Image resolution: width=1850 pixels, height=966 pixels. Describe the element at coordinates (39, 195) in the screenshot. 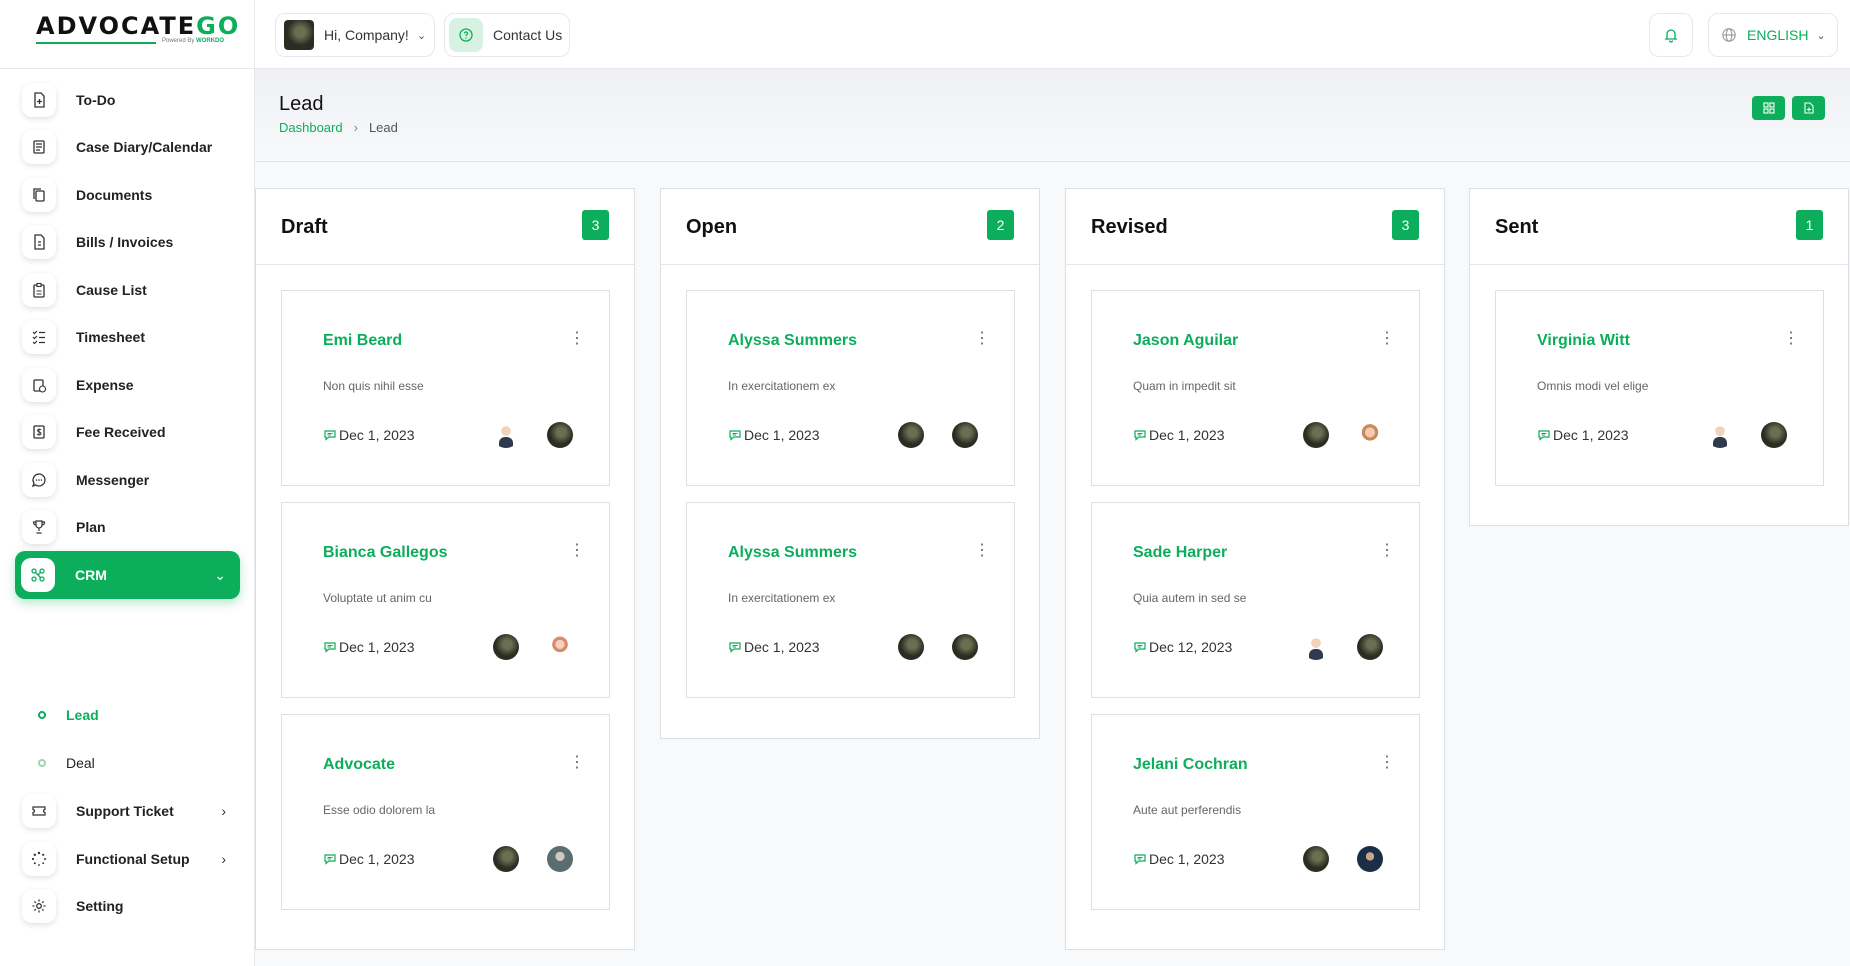

I see `documents-icon` at that location.